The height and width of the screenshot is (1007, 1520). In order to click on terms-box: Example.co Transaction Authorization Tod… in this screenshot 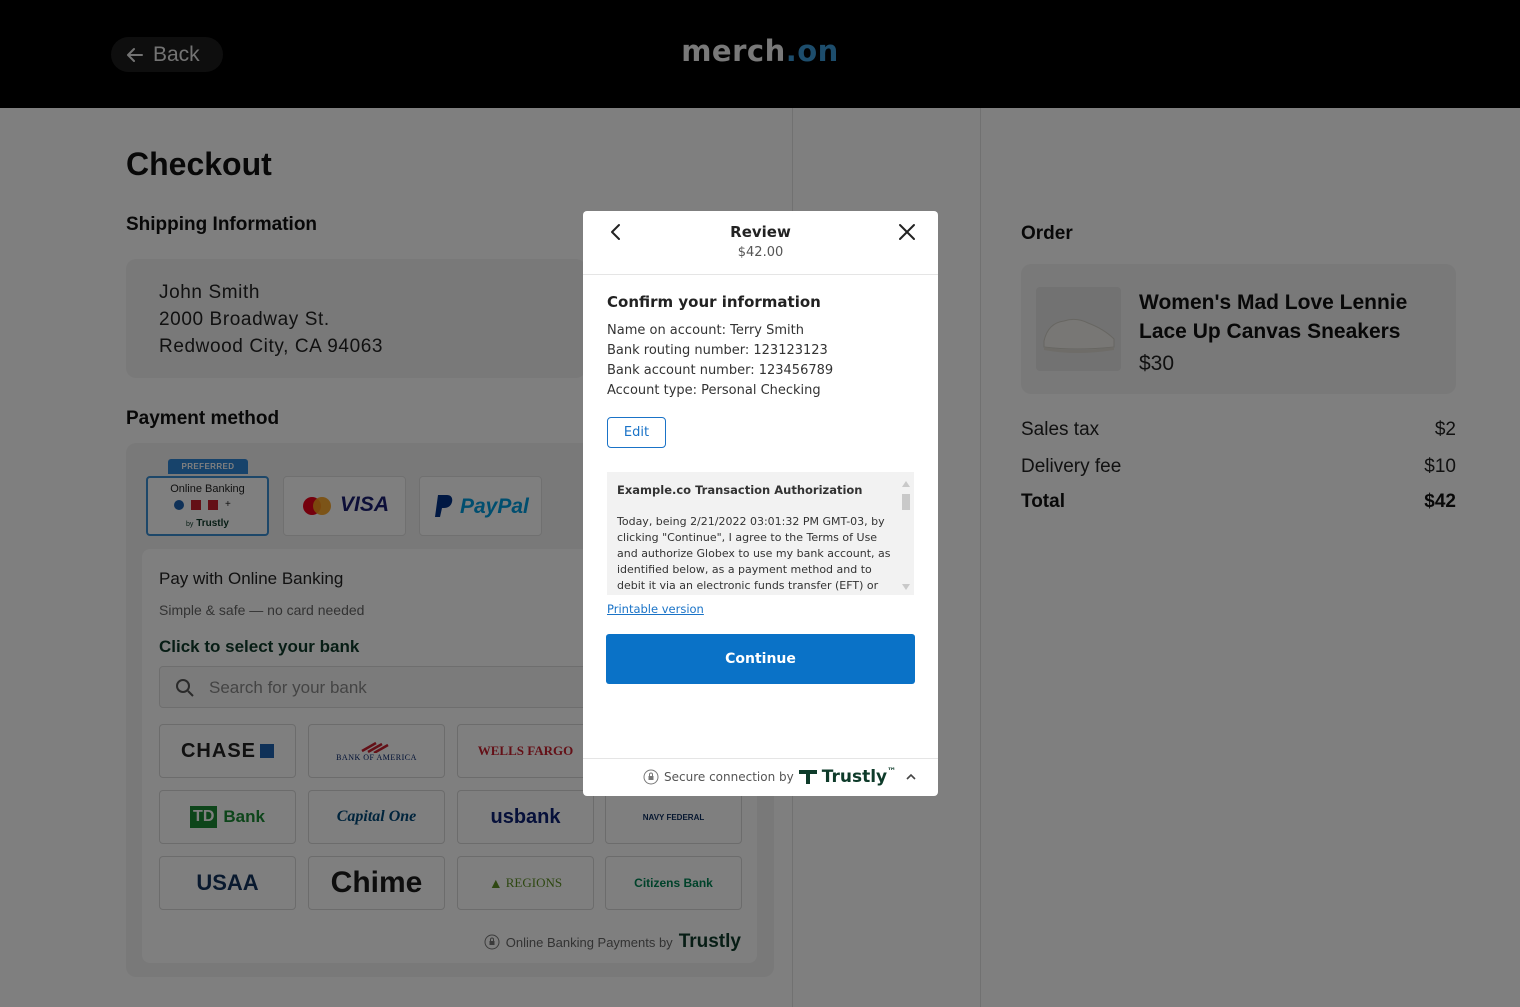, I will do `click(760, 533)`.